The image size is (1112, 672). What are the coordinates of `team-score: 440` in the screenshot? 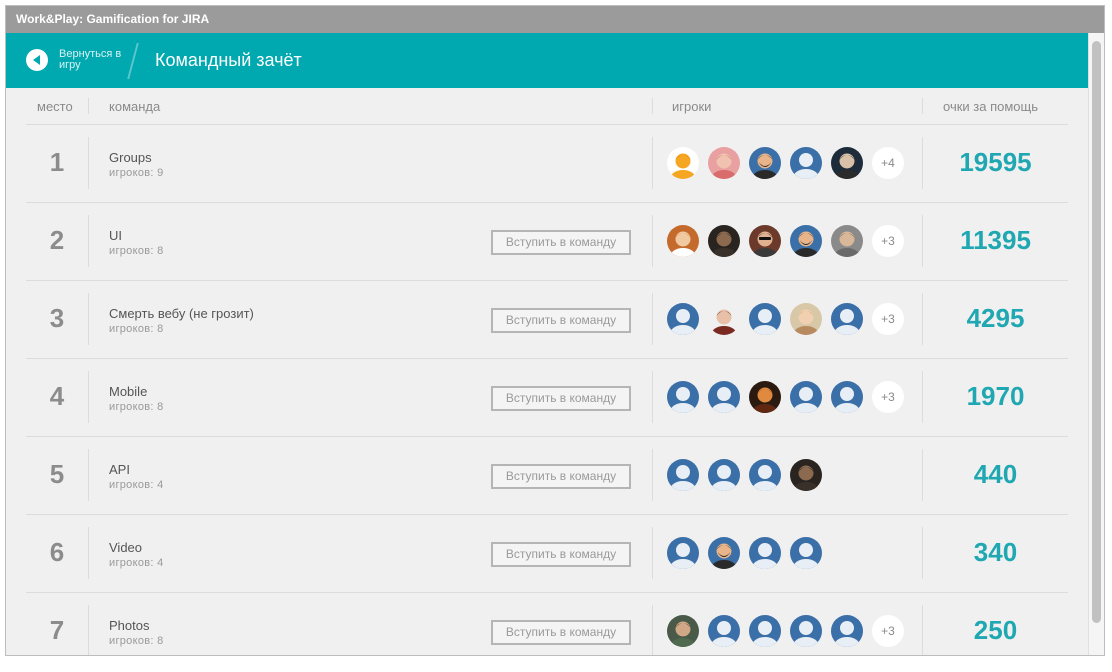 It's located at (995, 474).